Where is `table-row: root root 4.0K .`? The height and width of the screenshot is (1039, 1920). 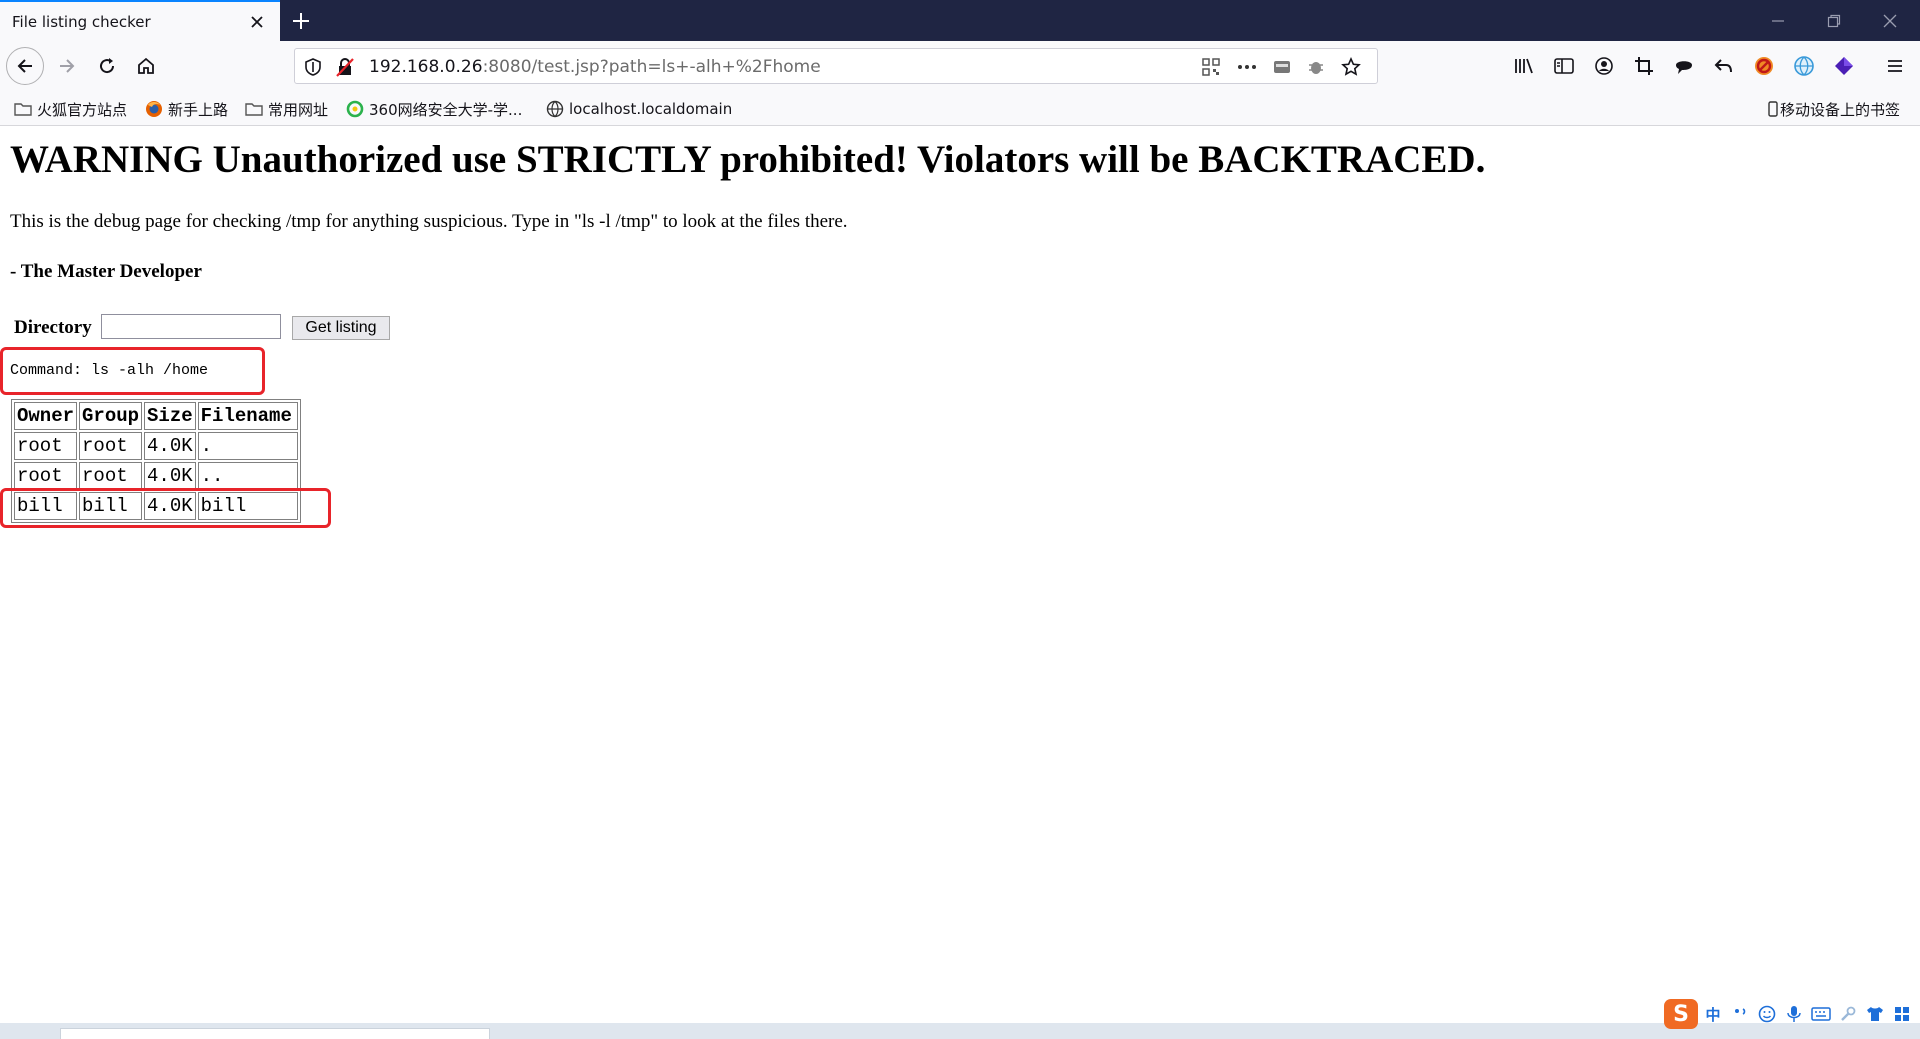
table-row: root root 4.0K . is located at coordinates (156, 446).